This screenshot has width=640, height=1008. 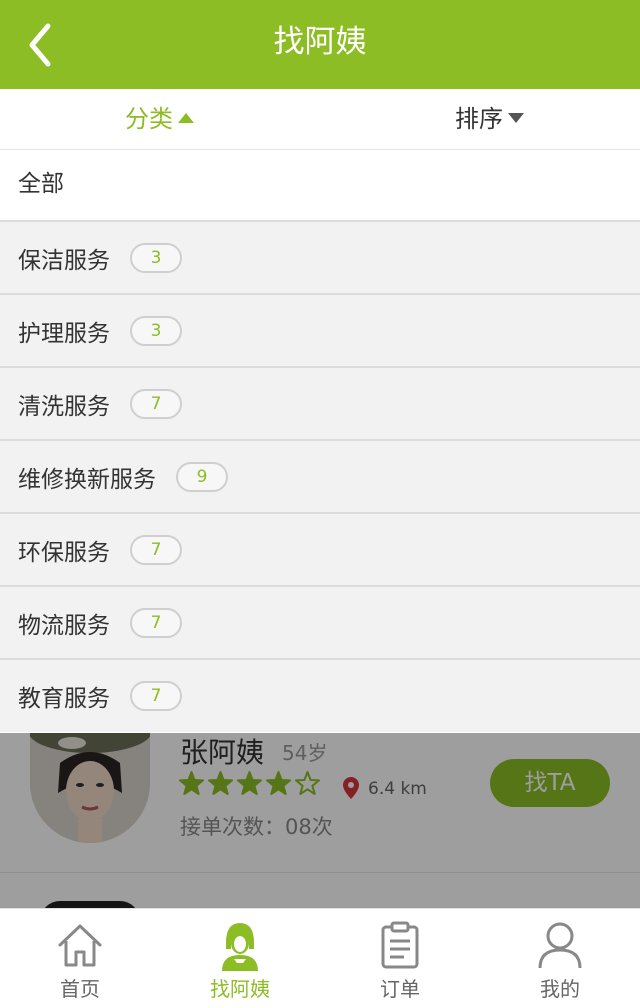 What do you see at coordinates (400, 989) in the screenshot?
I see `tab-orders-label: 订单` at bounding box center [400, 989].